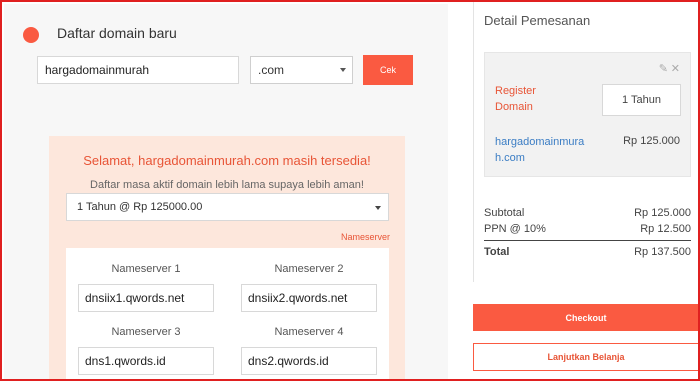  I want to click on tax-value: Rp 12.500, so click(665, 229).